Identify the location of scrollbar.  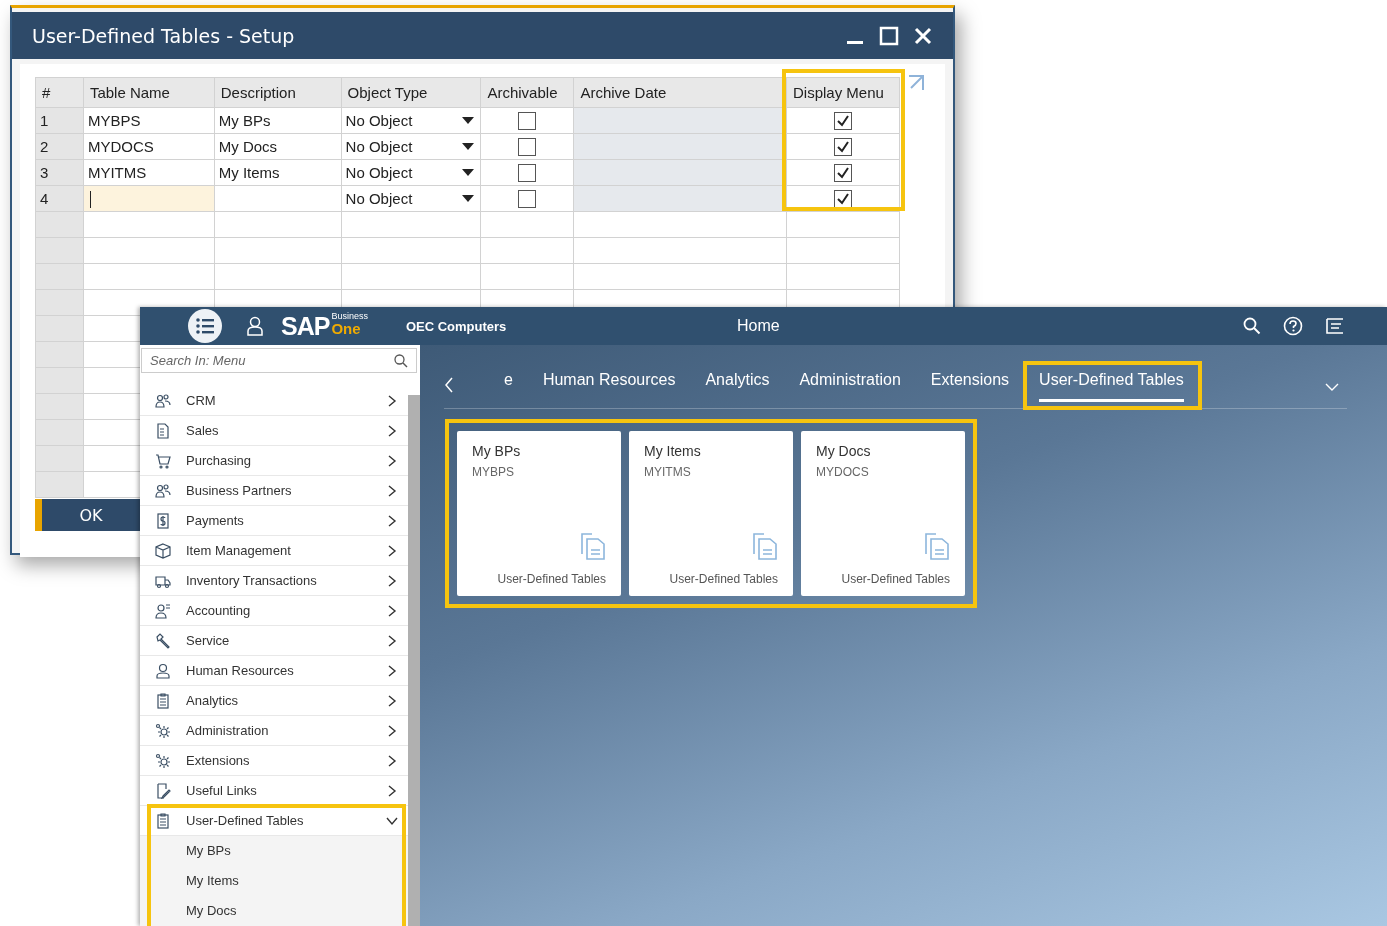
(414, 660).